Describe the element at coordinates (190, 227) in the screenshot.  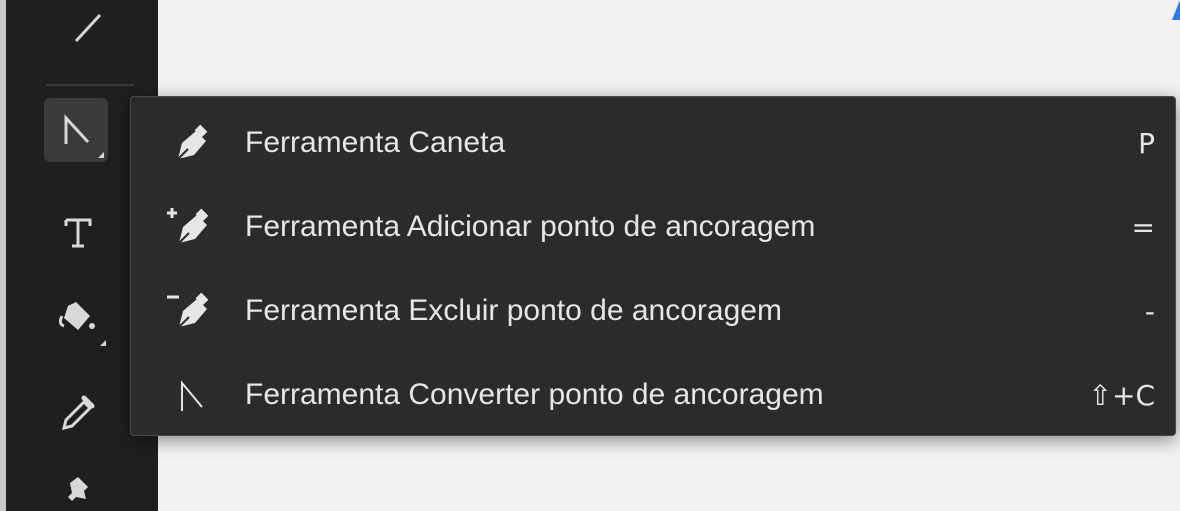
I see `add-anchor-point-icon` at that location.